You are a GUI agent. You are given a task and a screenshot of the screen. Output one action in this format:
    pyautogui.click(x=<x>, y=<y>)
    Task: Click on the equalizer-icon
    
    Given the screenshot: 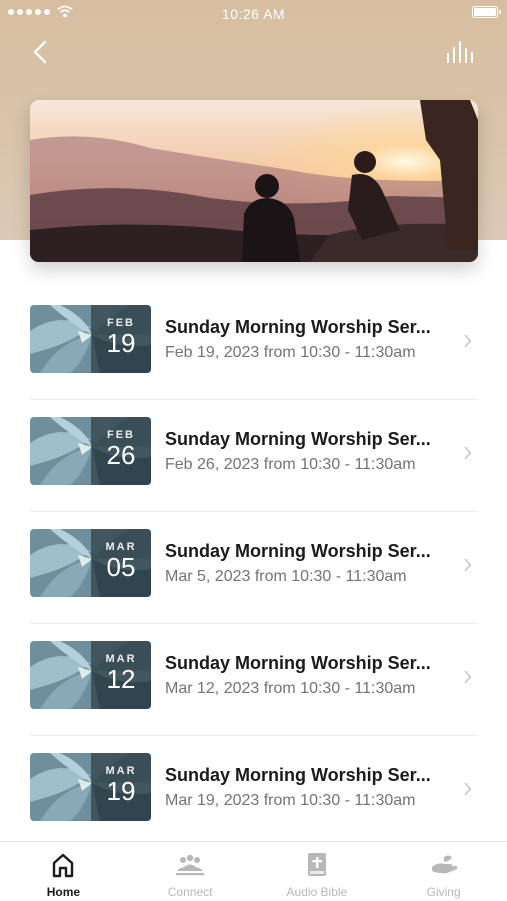 What is the action you would take?
    pyautogui.click(x=460, y=52)
    